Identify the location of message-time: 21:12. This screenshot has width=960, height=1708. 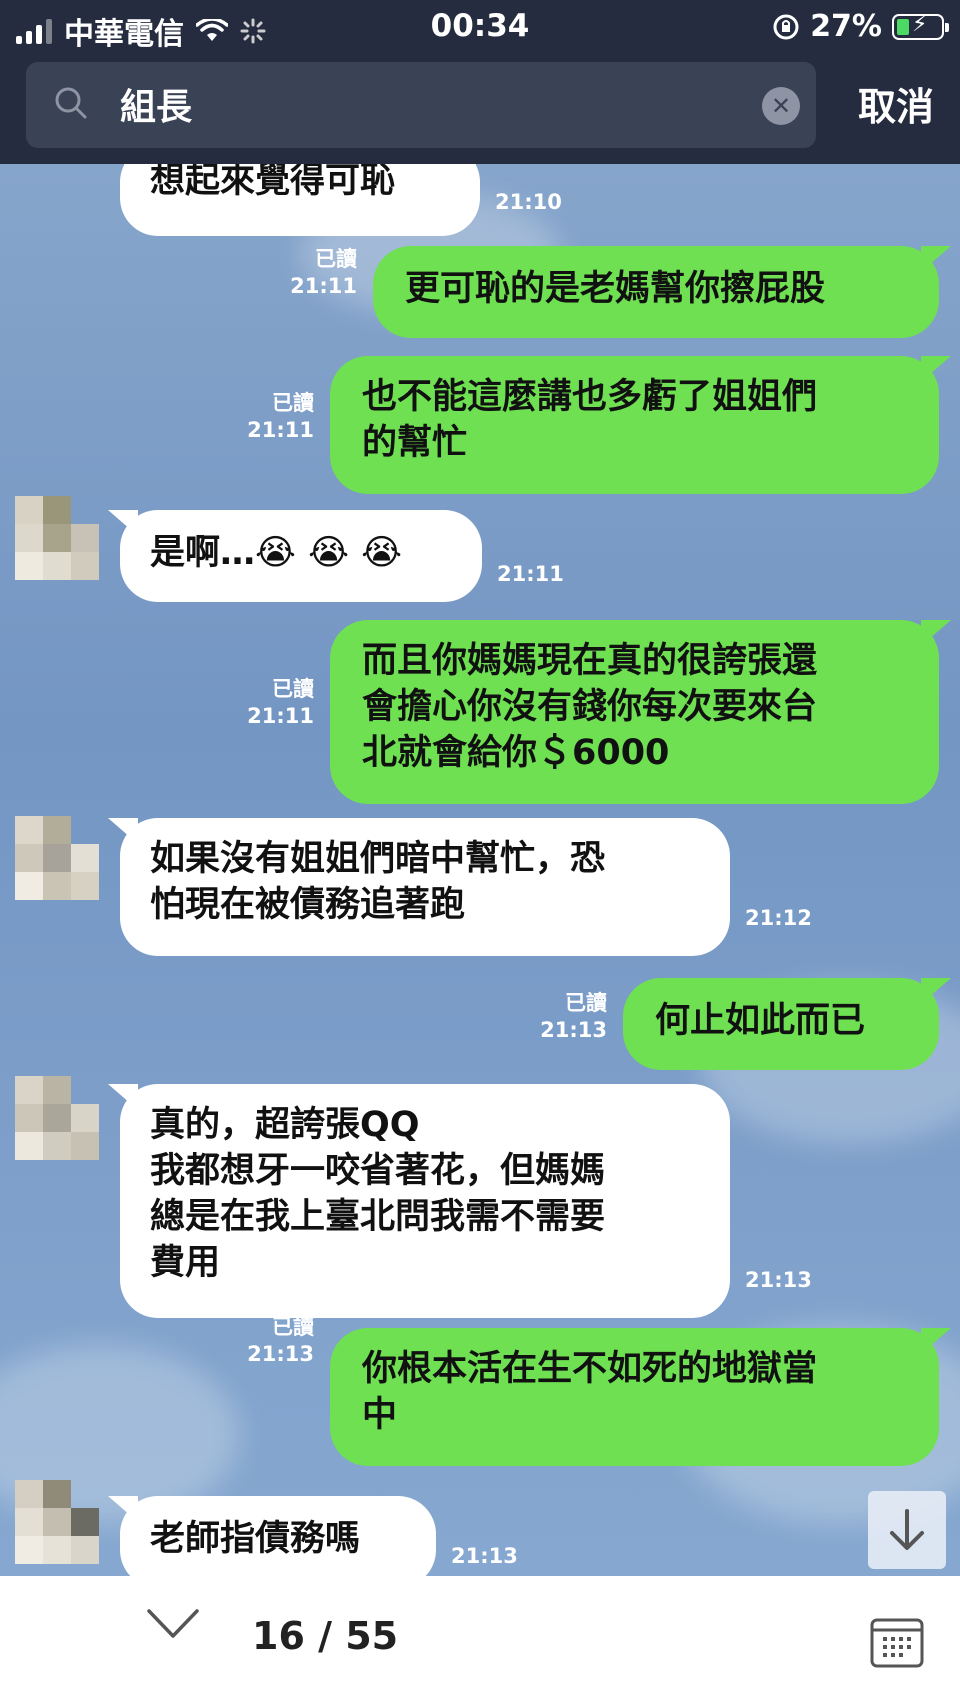
(778, 918).